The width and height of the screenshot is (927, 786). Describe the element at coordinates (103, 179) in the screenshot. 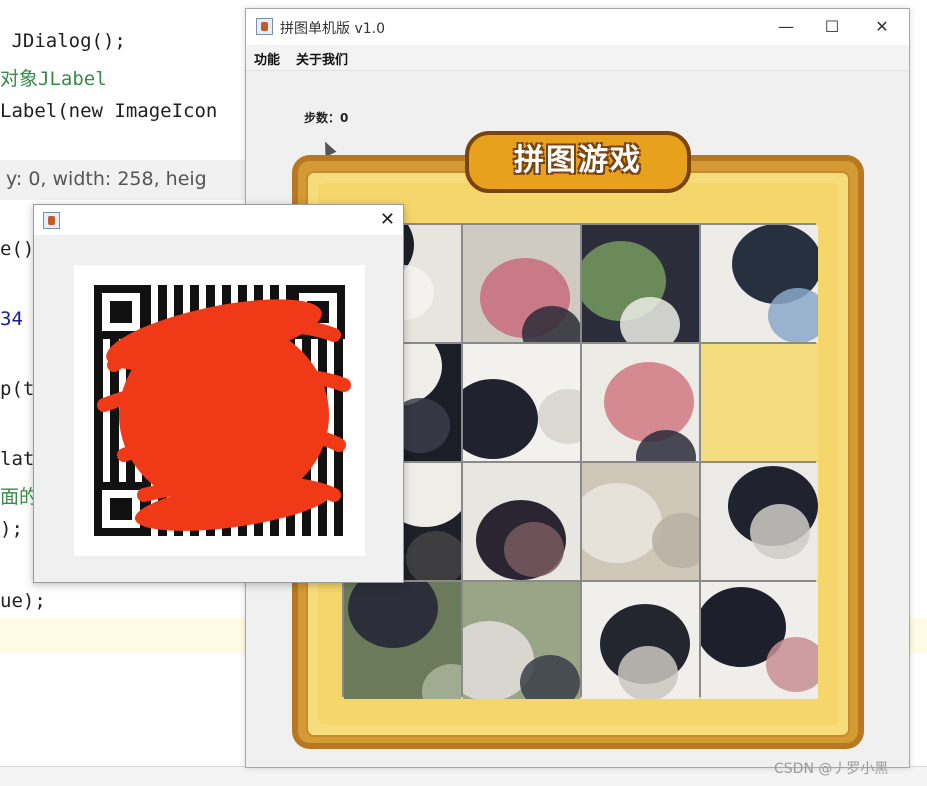

I see `code-line-4: y: 0, width: 258, heig` at that location.